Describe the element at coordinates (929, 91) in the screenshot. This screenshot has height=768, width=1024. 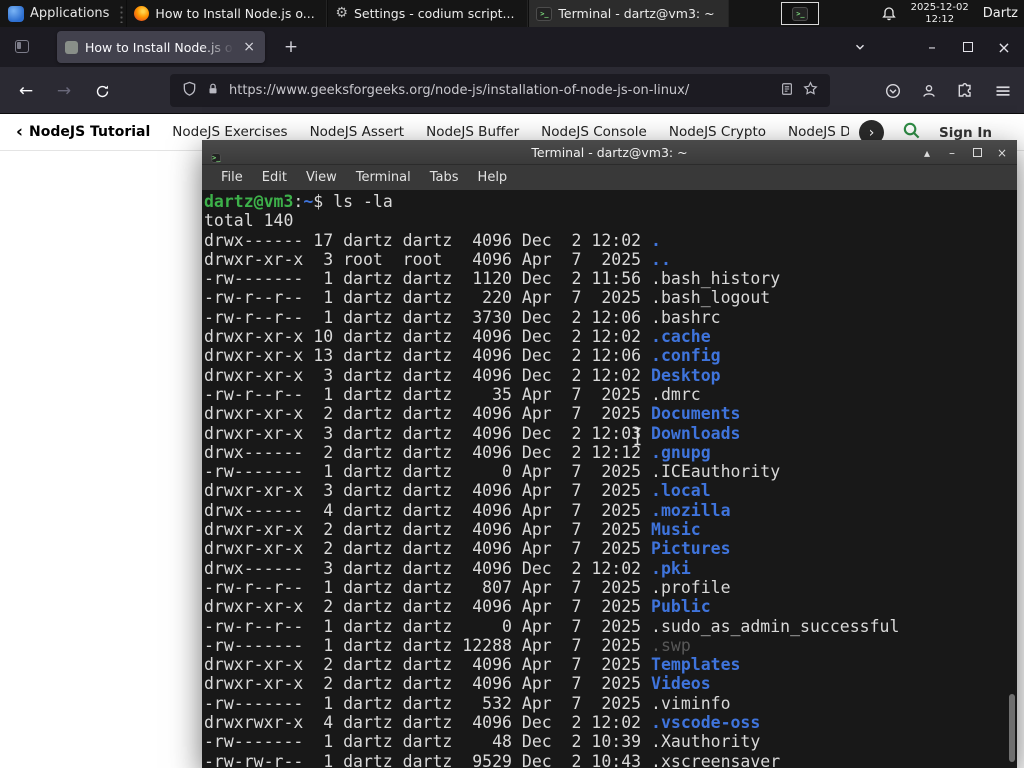
I see `account-icon` at that location.